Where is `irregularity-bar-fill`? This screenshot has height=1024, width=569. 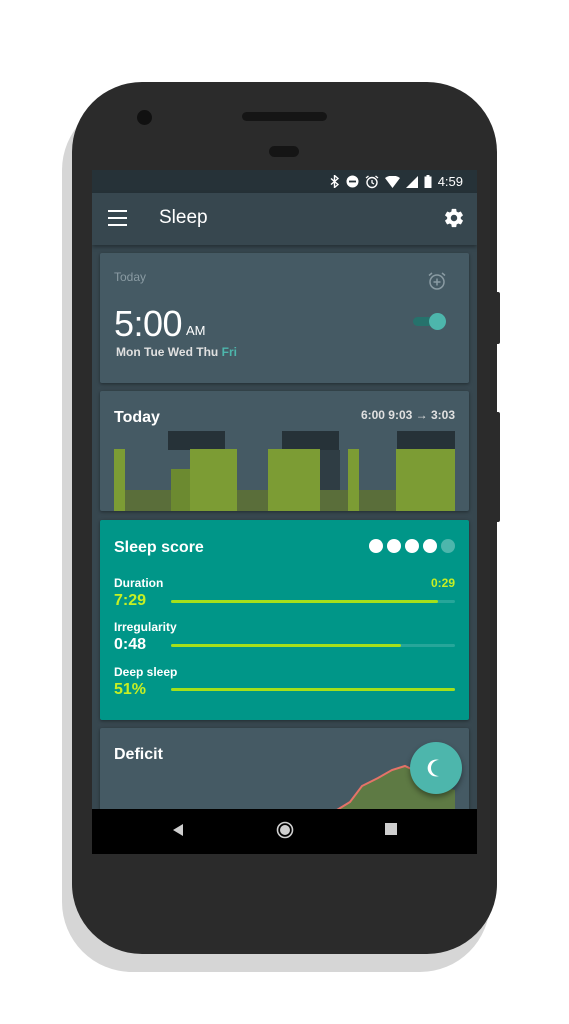 irregularity-bar-fill is located at coordinates (286, 645).